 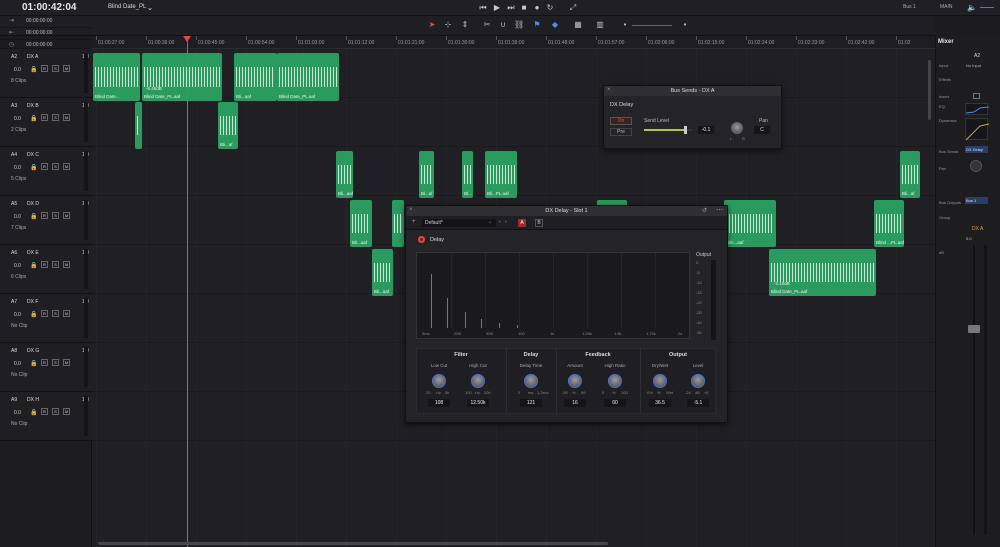 What do you see at coordinates (578, 25) in the screenshot?
I see `grid-icon: ▦` at bounding box center [578, 25].